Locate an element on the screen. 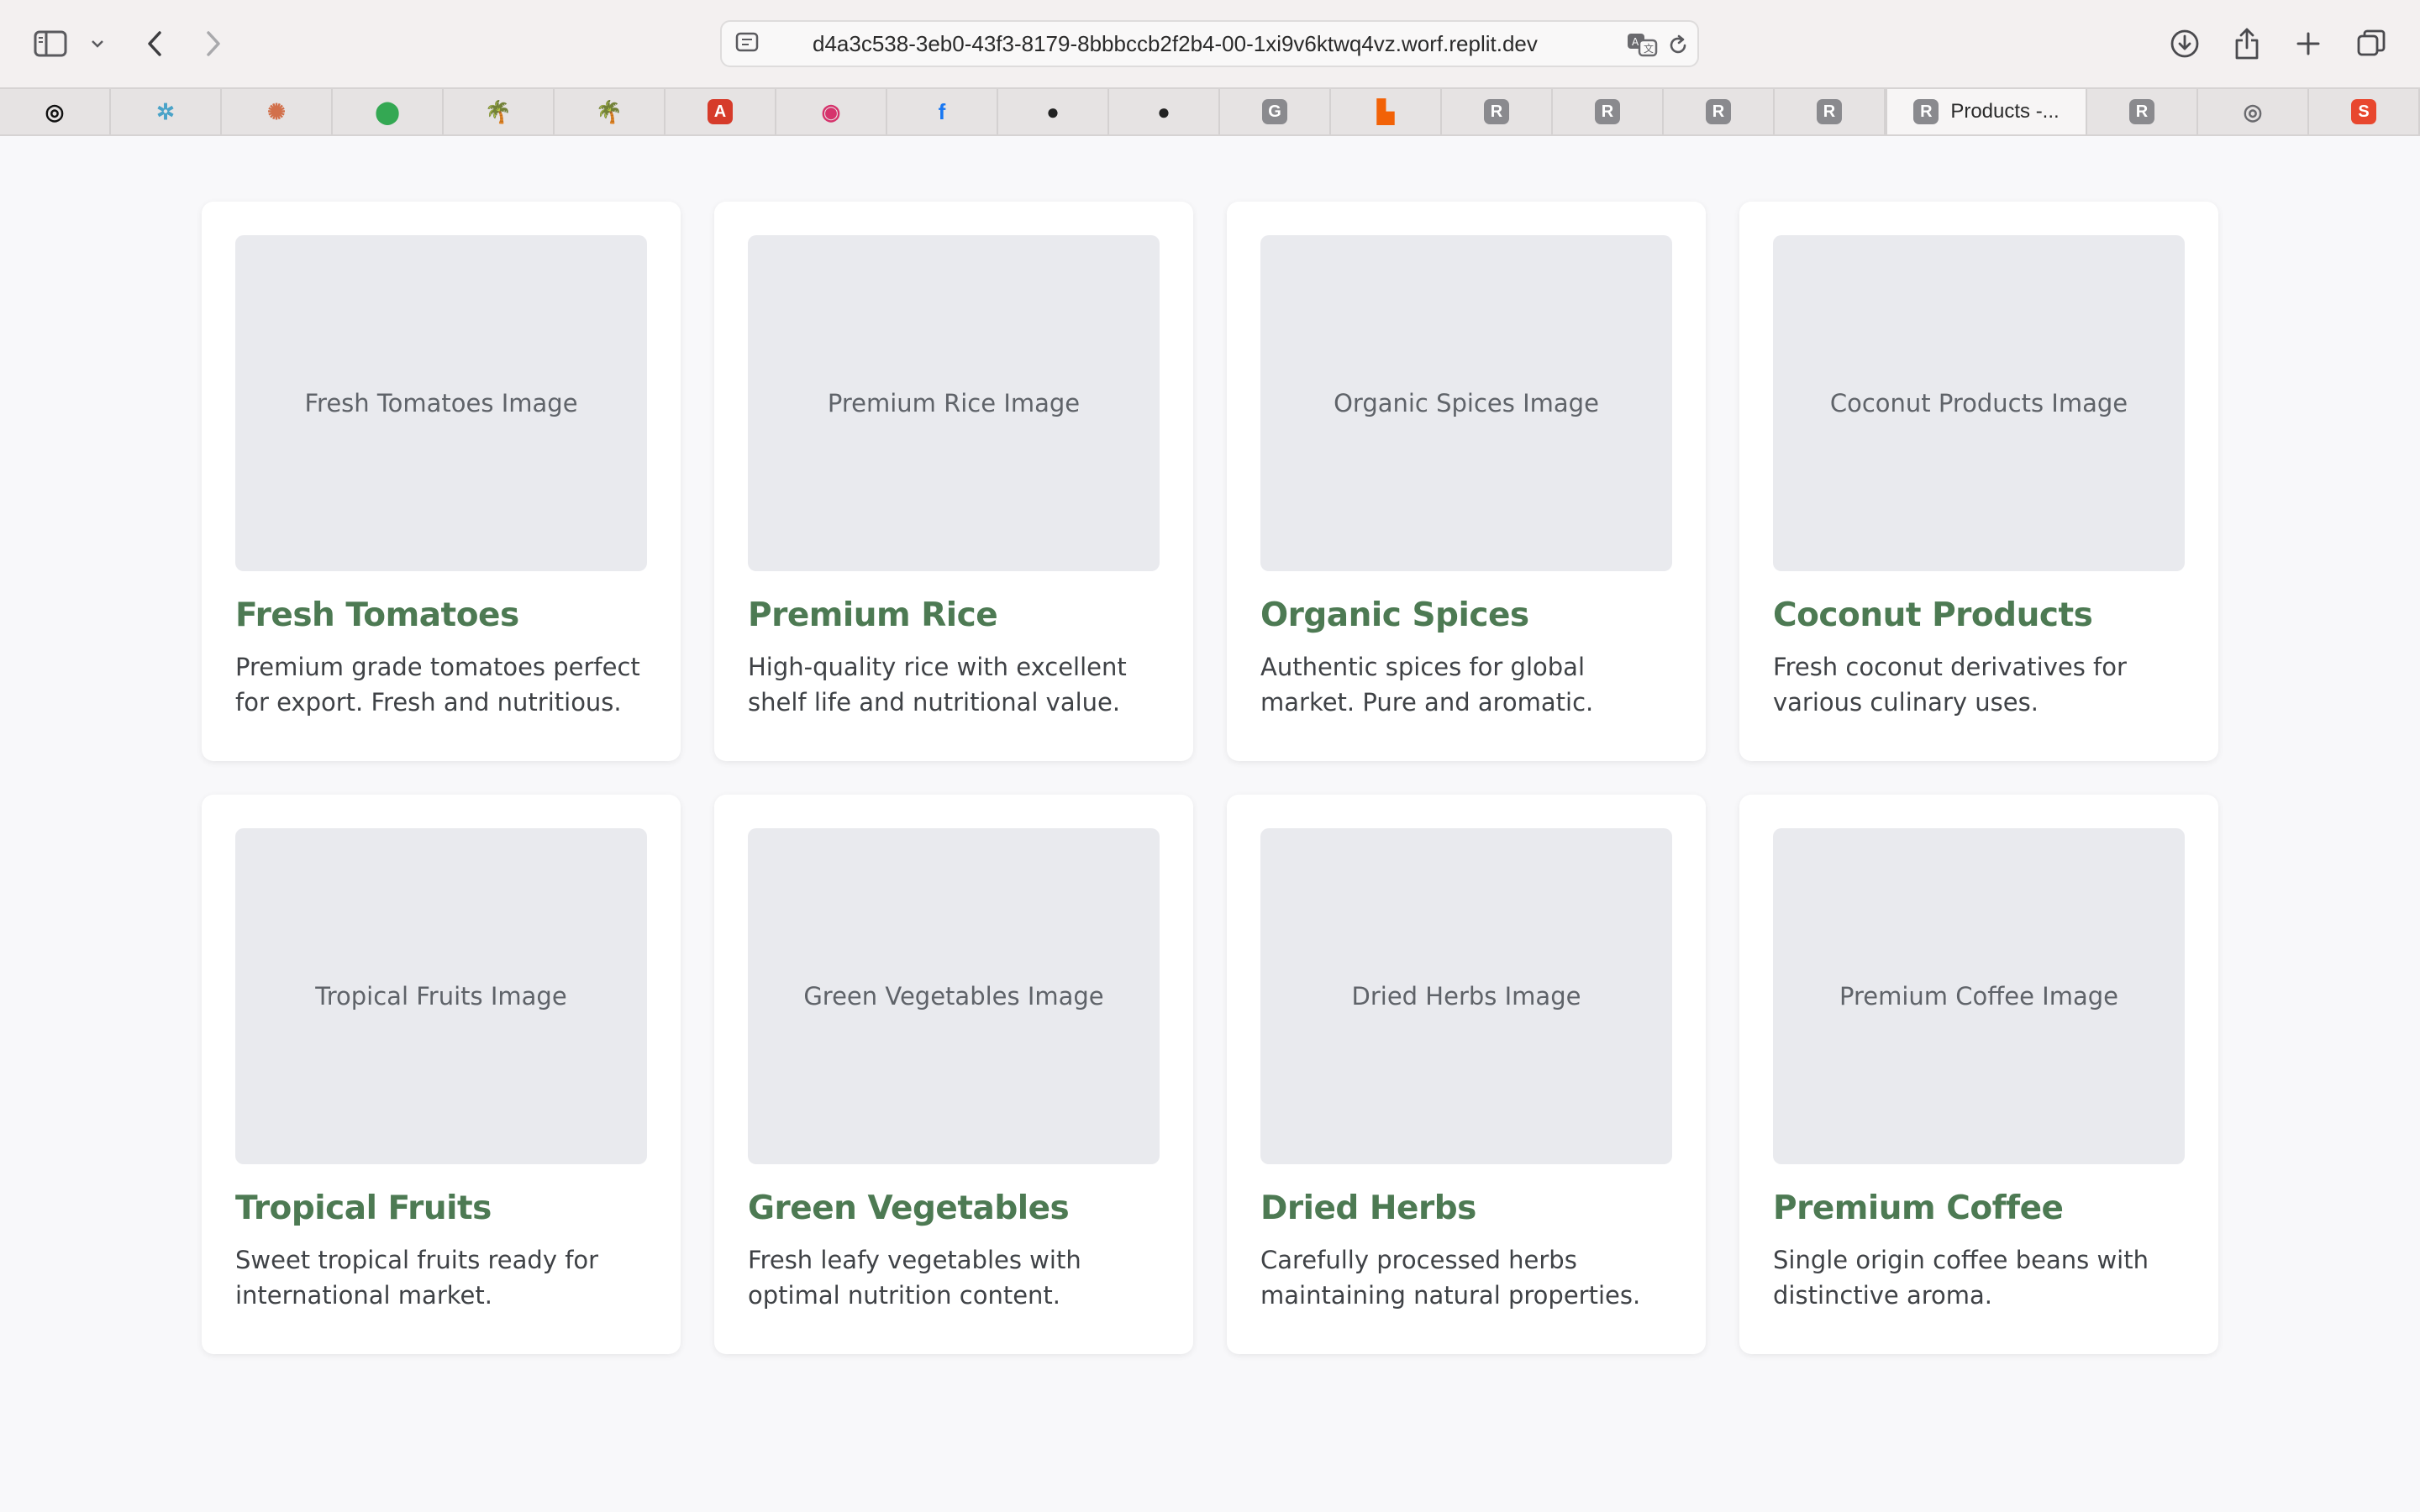  favorite-tab: f is located at coordinates (942, 111).